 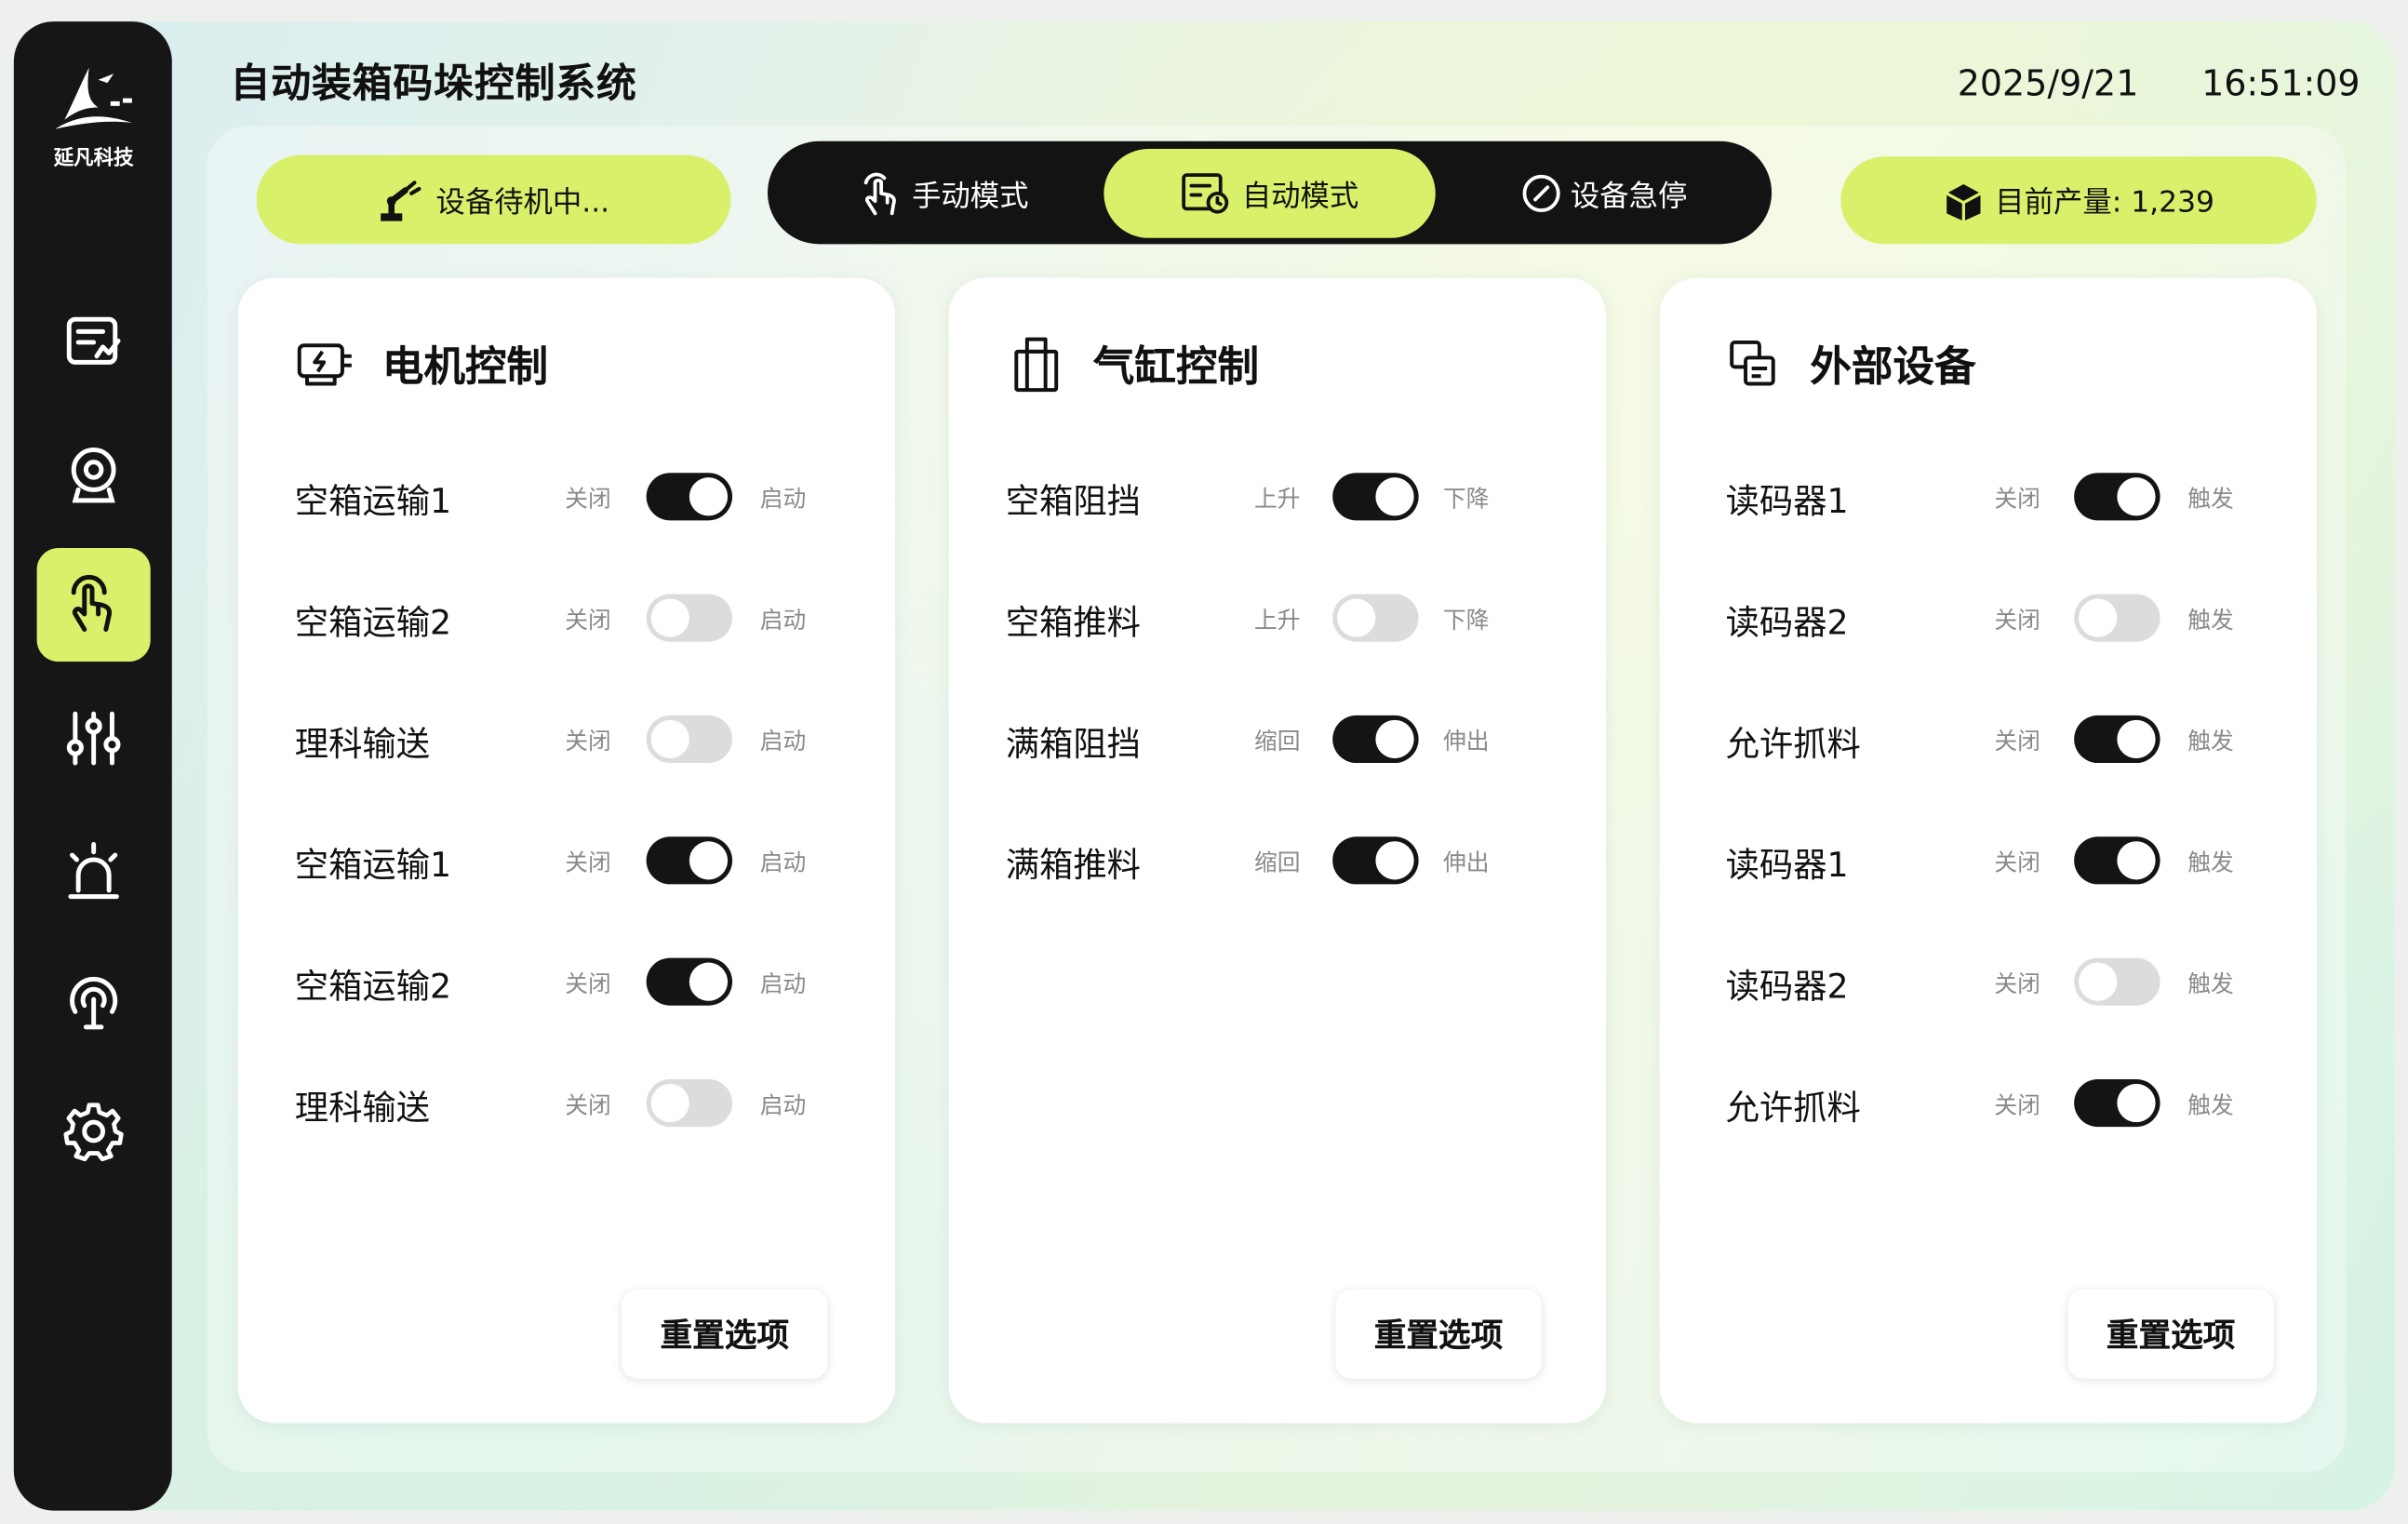 What do you see at coordinates (1541, 193) in the screenshot?
I see `stop-circle-icon` at bounding box center [1541, 193].